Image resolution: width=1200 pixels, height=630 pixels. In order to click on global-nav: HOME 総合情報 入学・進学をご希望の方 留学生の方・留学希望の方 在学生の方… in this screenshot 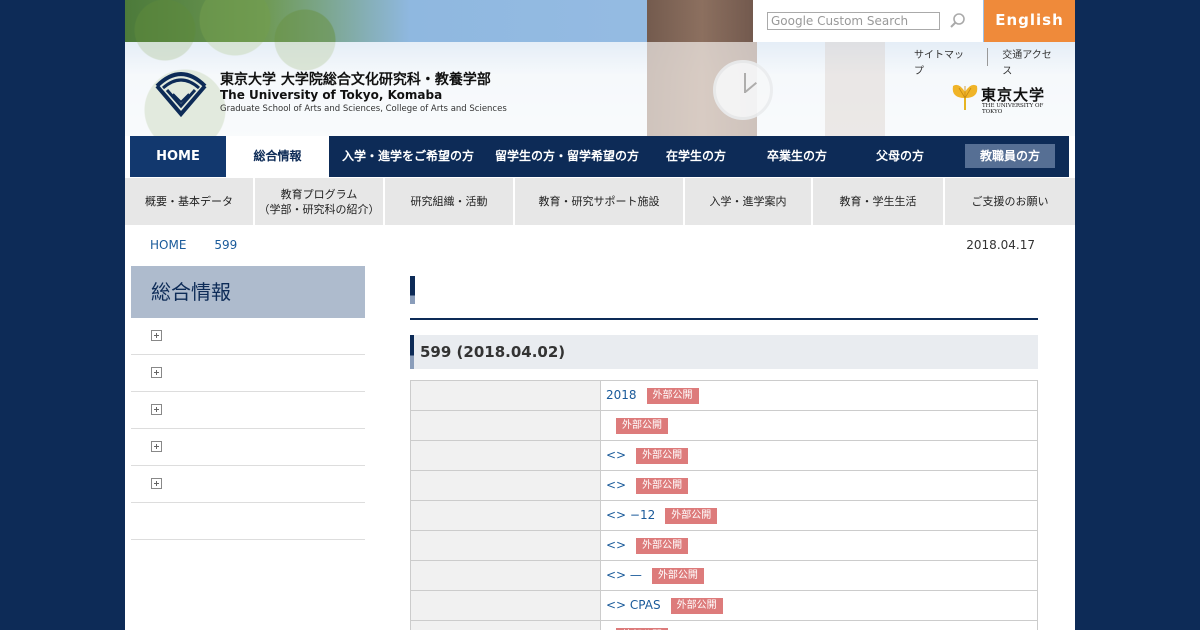, I will do `click(599, 156)`.